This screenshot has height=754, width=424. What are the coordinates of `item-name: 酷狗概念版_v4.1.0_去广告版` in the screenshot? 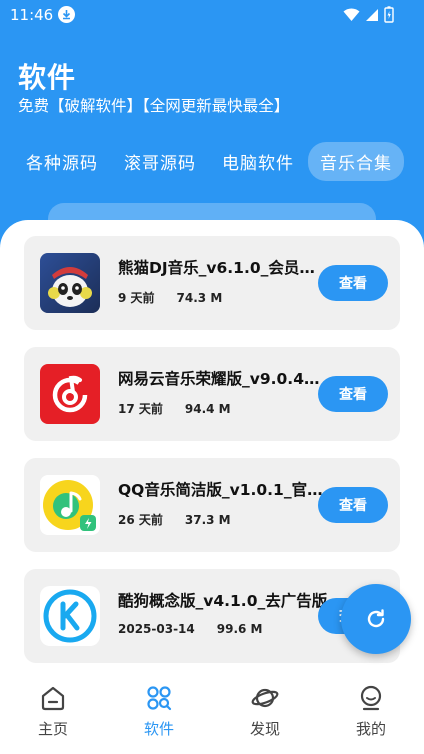 It's located at (223, 601).